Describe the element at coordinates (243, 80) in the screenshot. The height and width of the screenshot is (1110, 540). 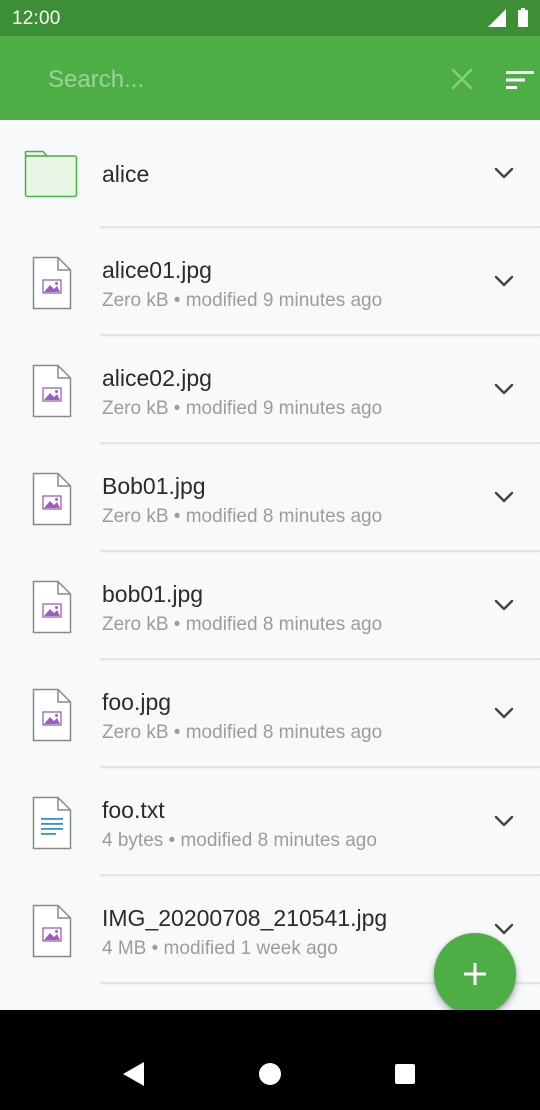
I see `search-input` at that location.